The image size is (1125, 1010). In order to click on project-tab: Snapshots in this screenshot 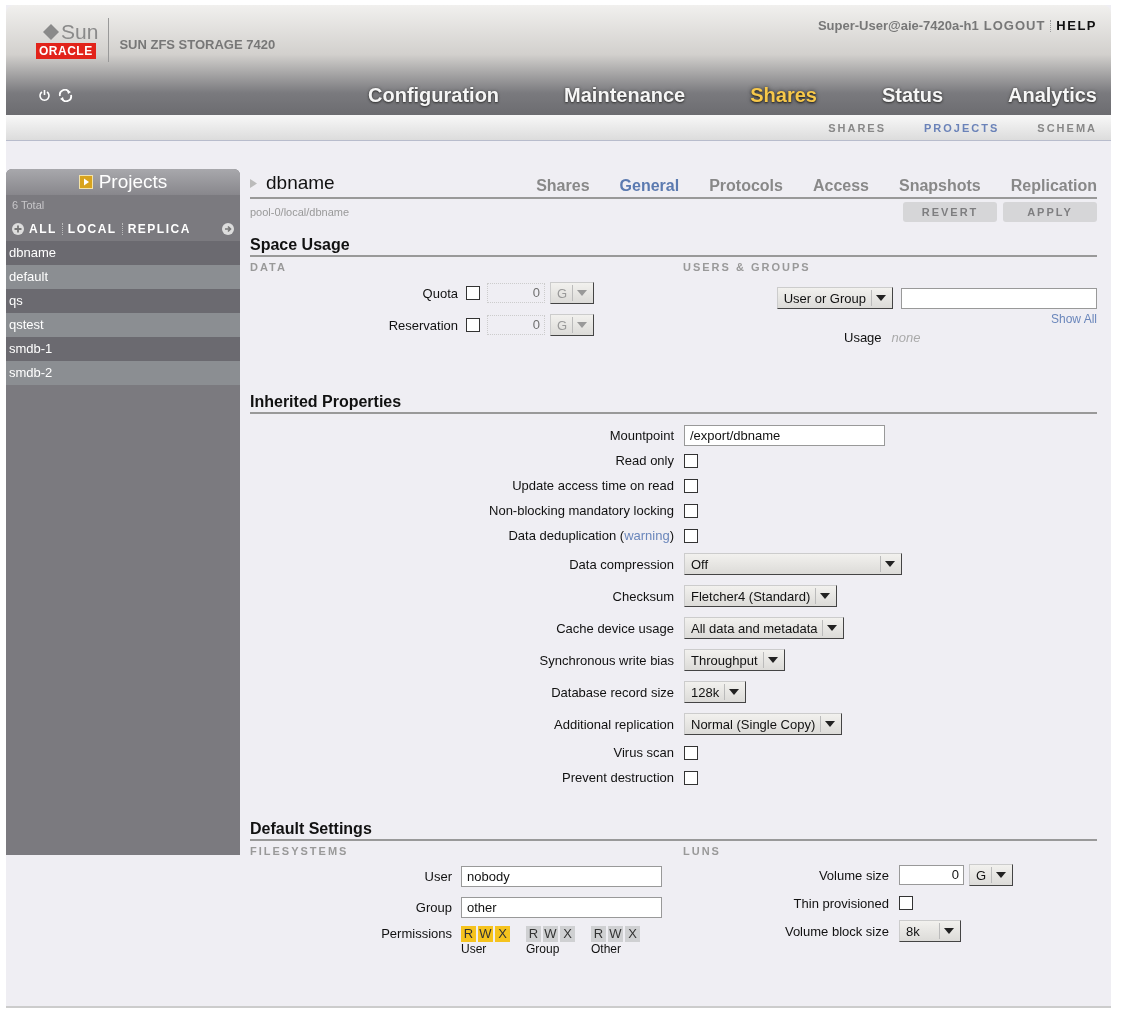, I will do `click(939, 186)`.